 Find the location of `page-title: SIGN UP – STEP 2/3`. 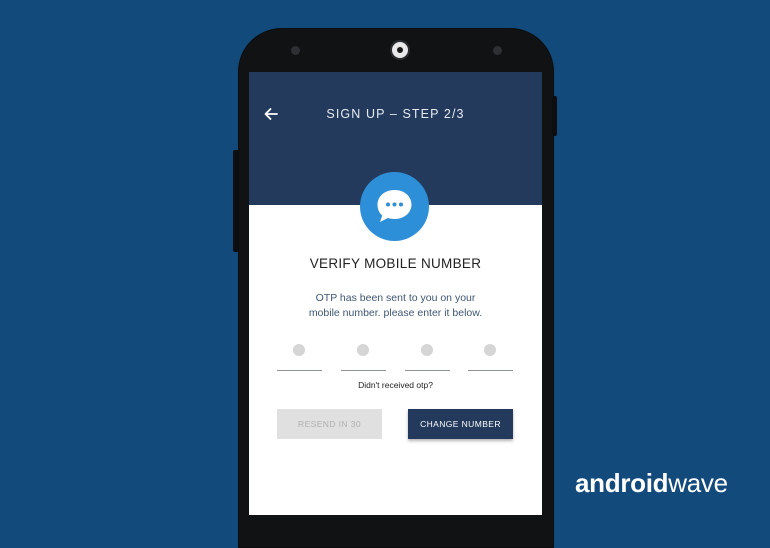

page-title: SIGN UP – STEP 2/3 is located at coordinates (395, 114).